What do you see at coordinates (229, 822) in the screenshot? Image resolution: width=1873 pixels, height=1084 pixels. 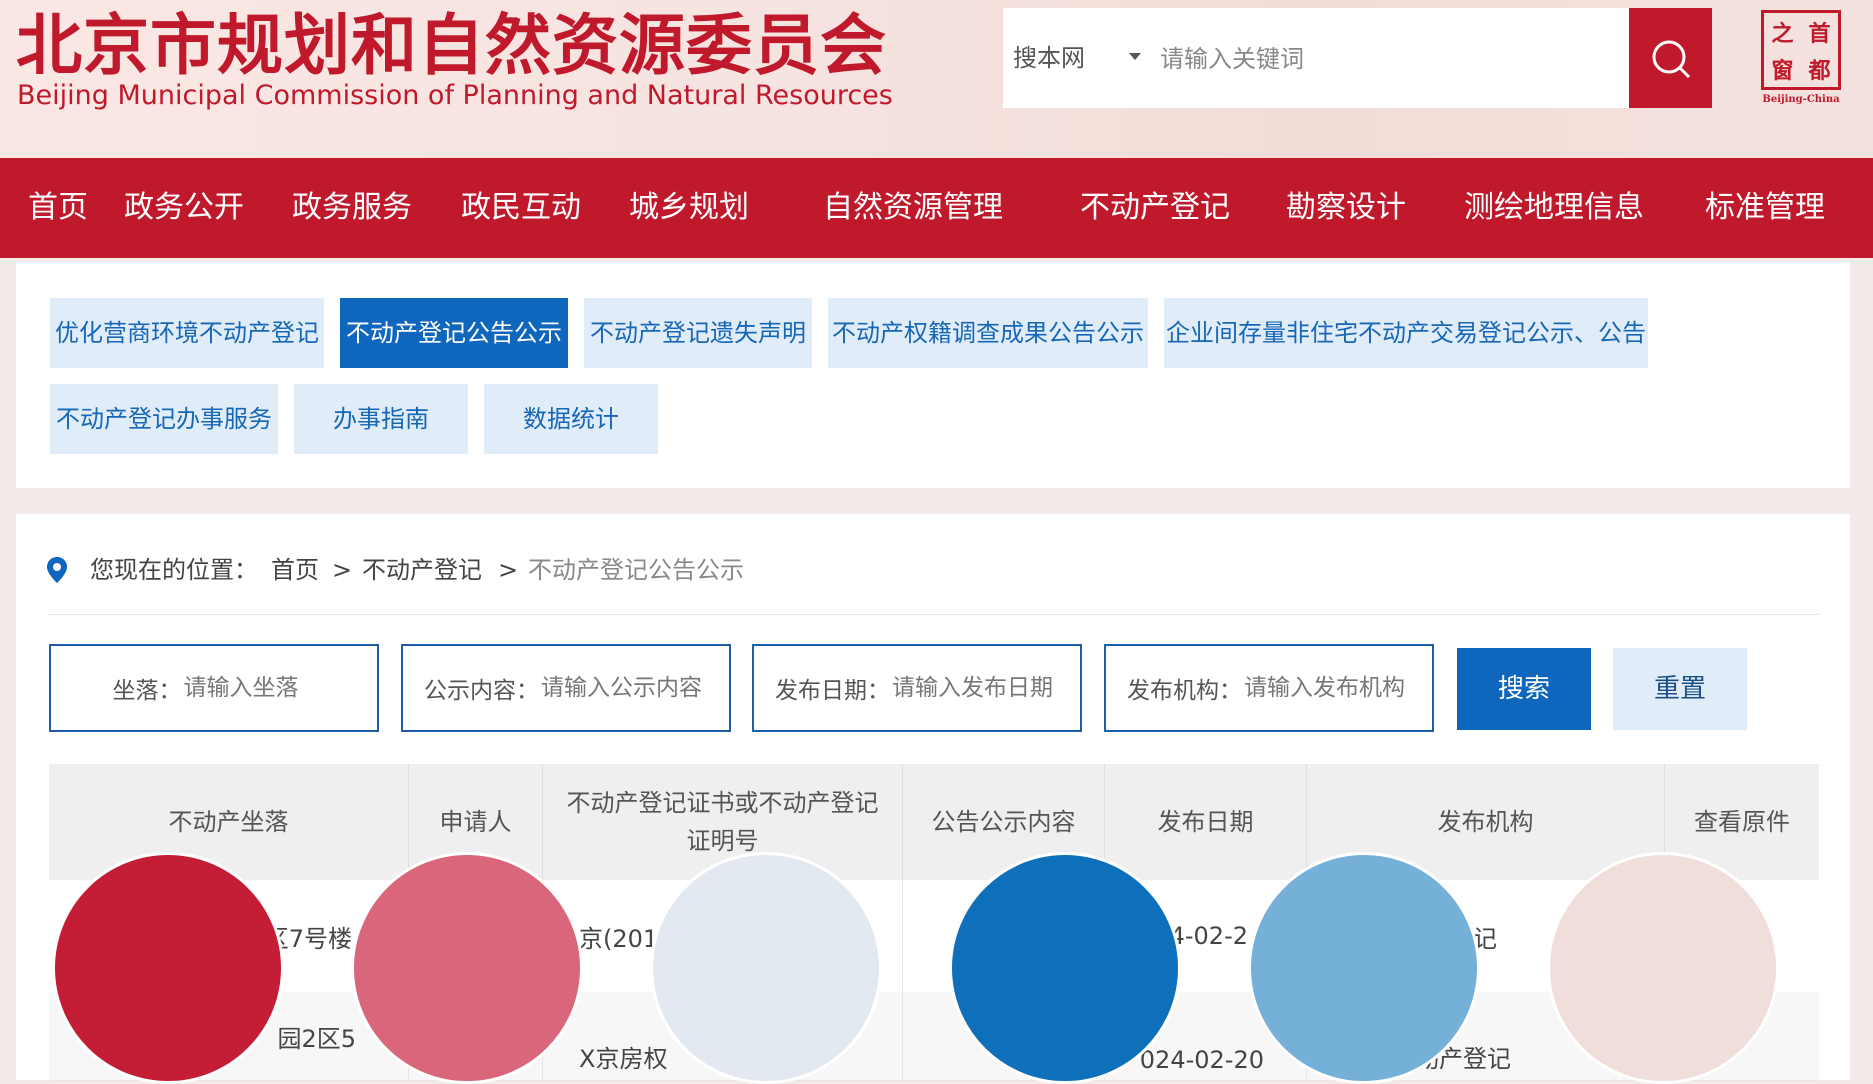 I see `col-location: 不动产坐落` at bounding box center [229, 822].